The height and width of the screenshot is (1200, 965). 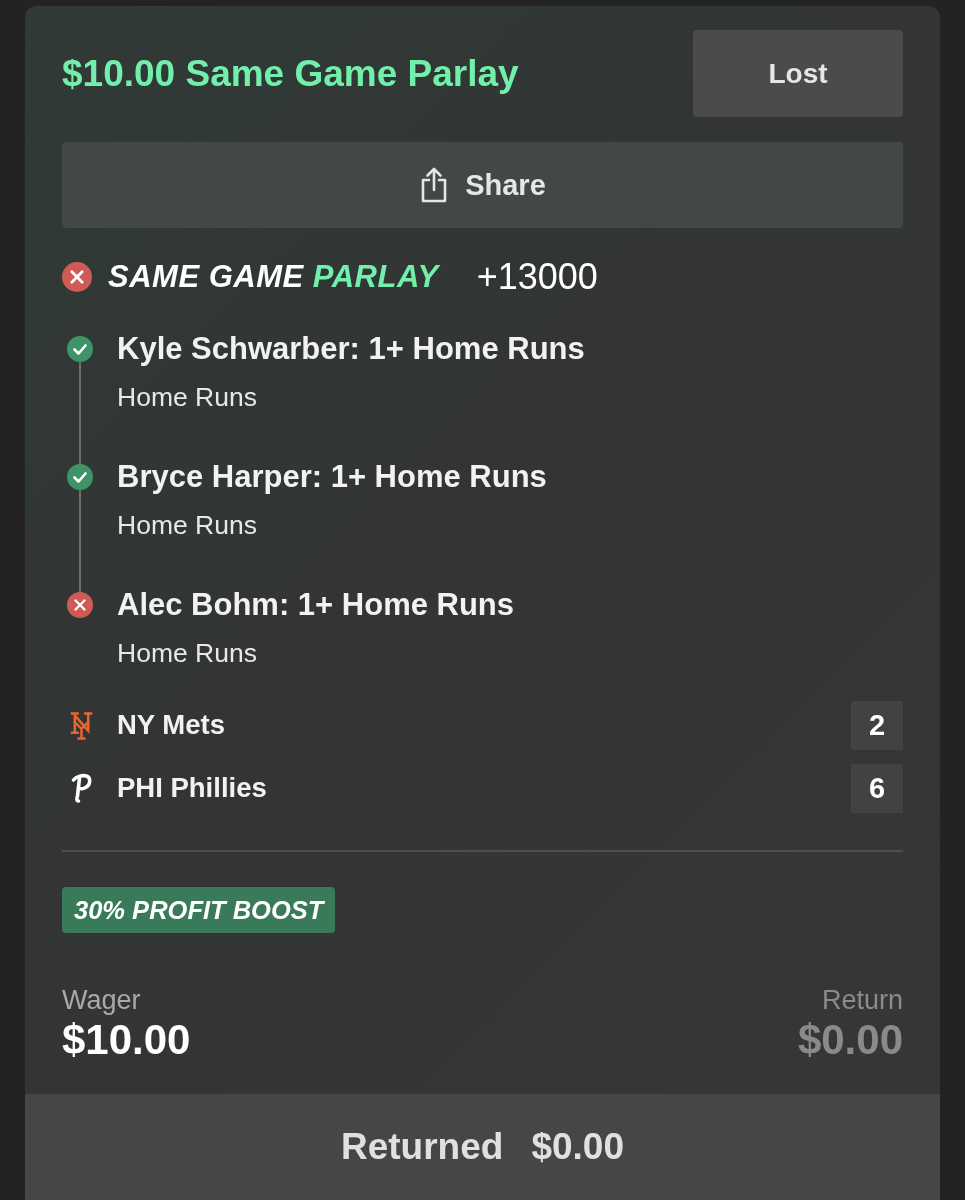 What do you see at coordinates (332, 477) in the screenshot?
I see `leg-selection: Bryce Harper: 1+ Home Runs` at bounding box center [332, 477].